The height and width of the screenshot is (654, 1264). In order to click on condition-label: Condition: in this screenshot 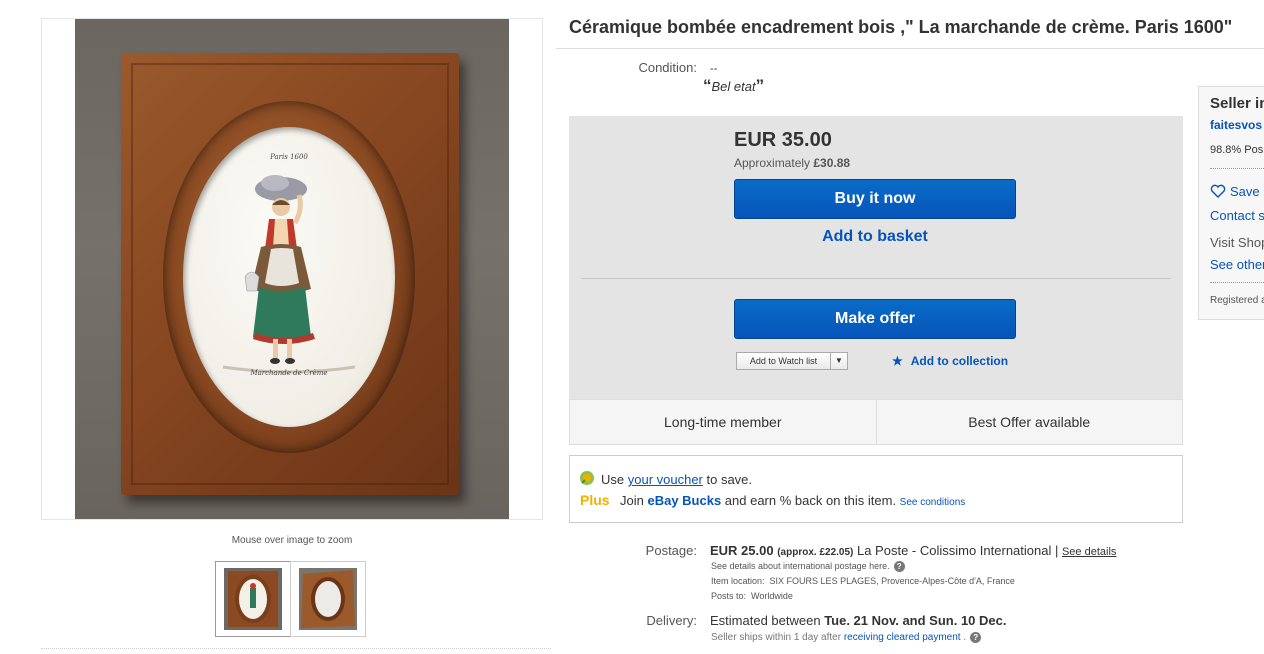, I will do `click(667, 67)`.